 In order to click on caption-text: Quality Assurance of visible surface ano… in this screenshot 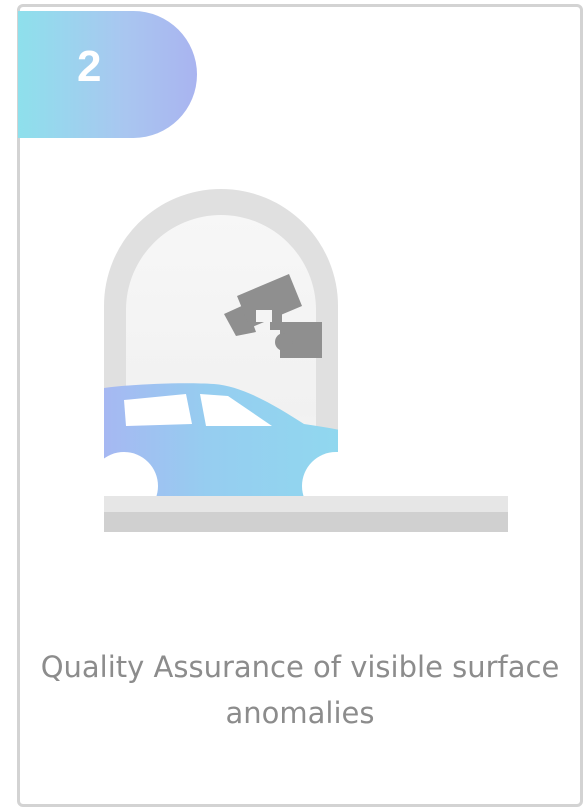, I will do `click(300, 690)`.